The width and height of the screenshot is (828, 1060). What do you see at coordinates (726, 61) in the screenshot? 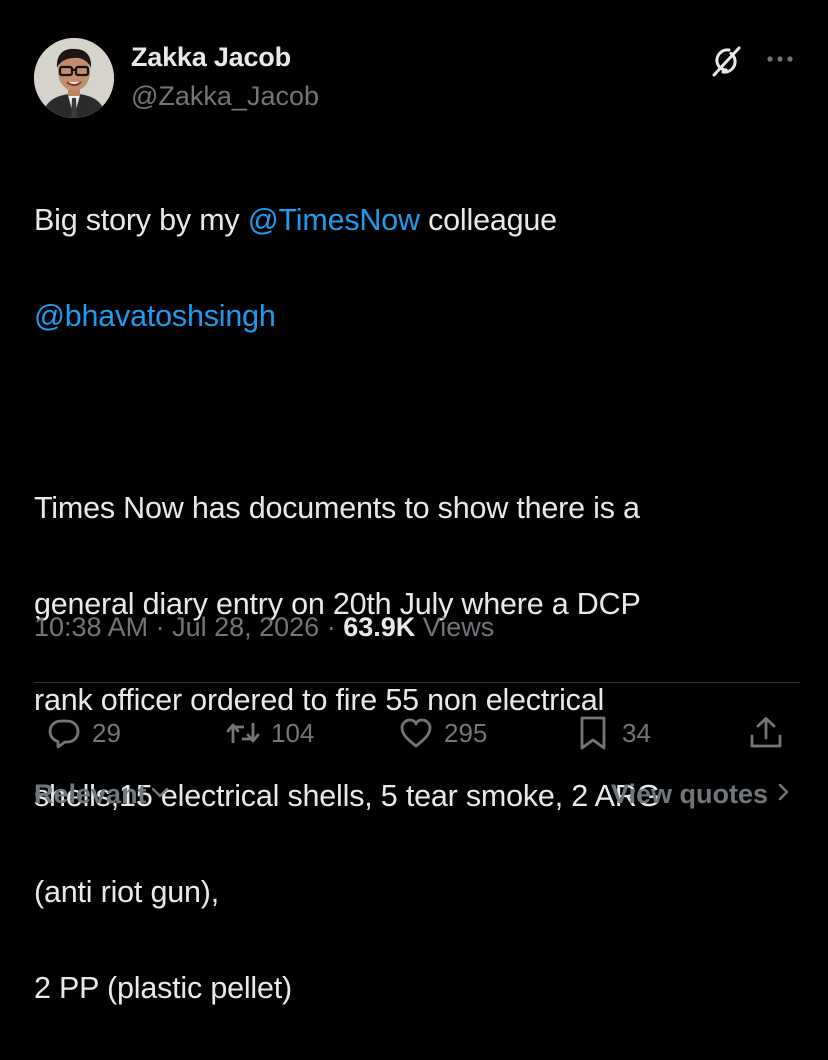
I see `grok-icon` at bounding box center [726, 61].